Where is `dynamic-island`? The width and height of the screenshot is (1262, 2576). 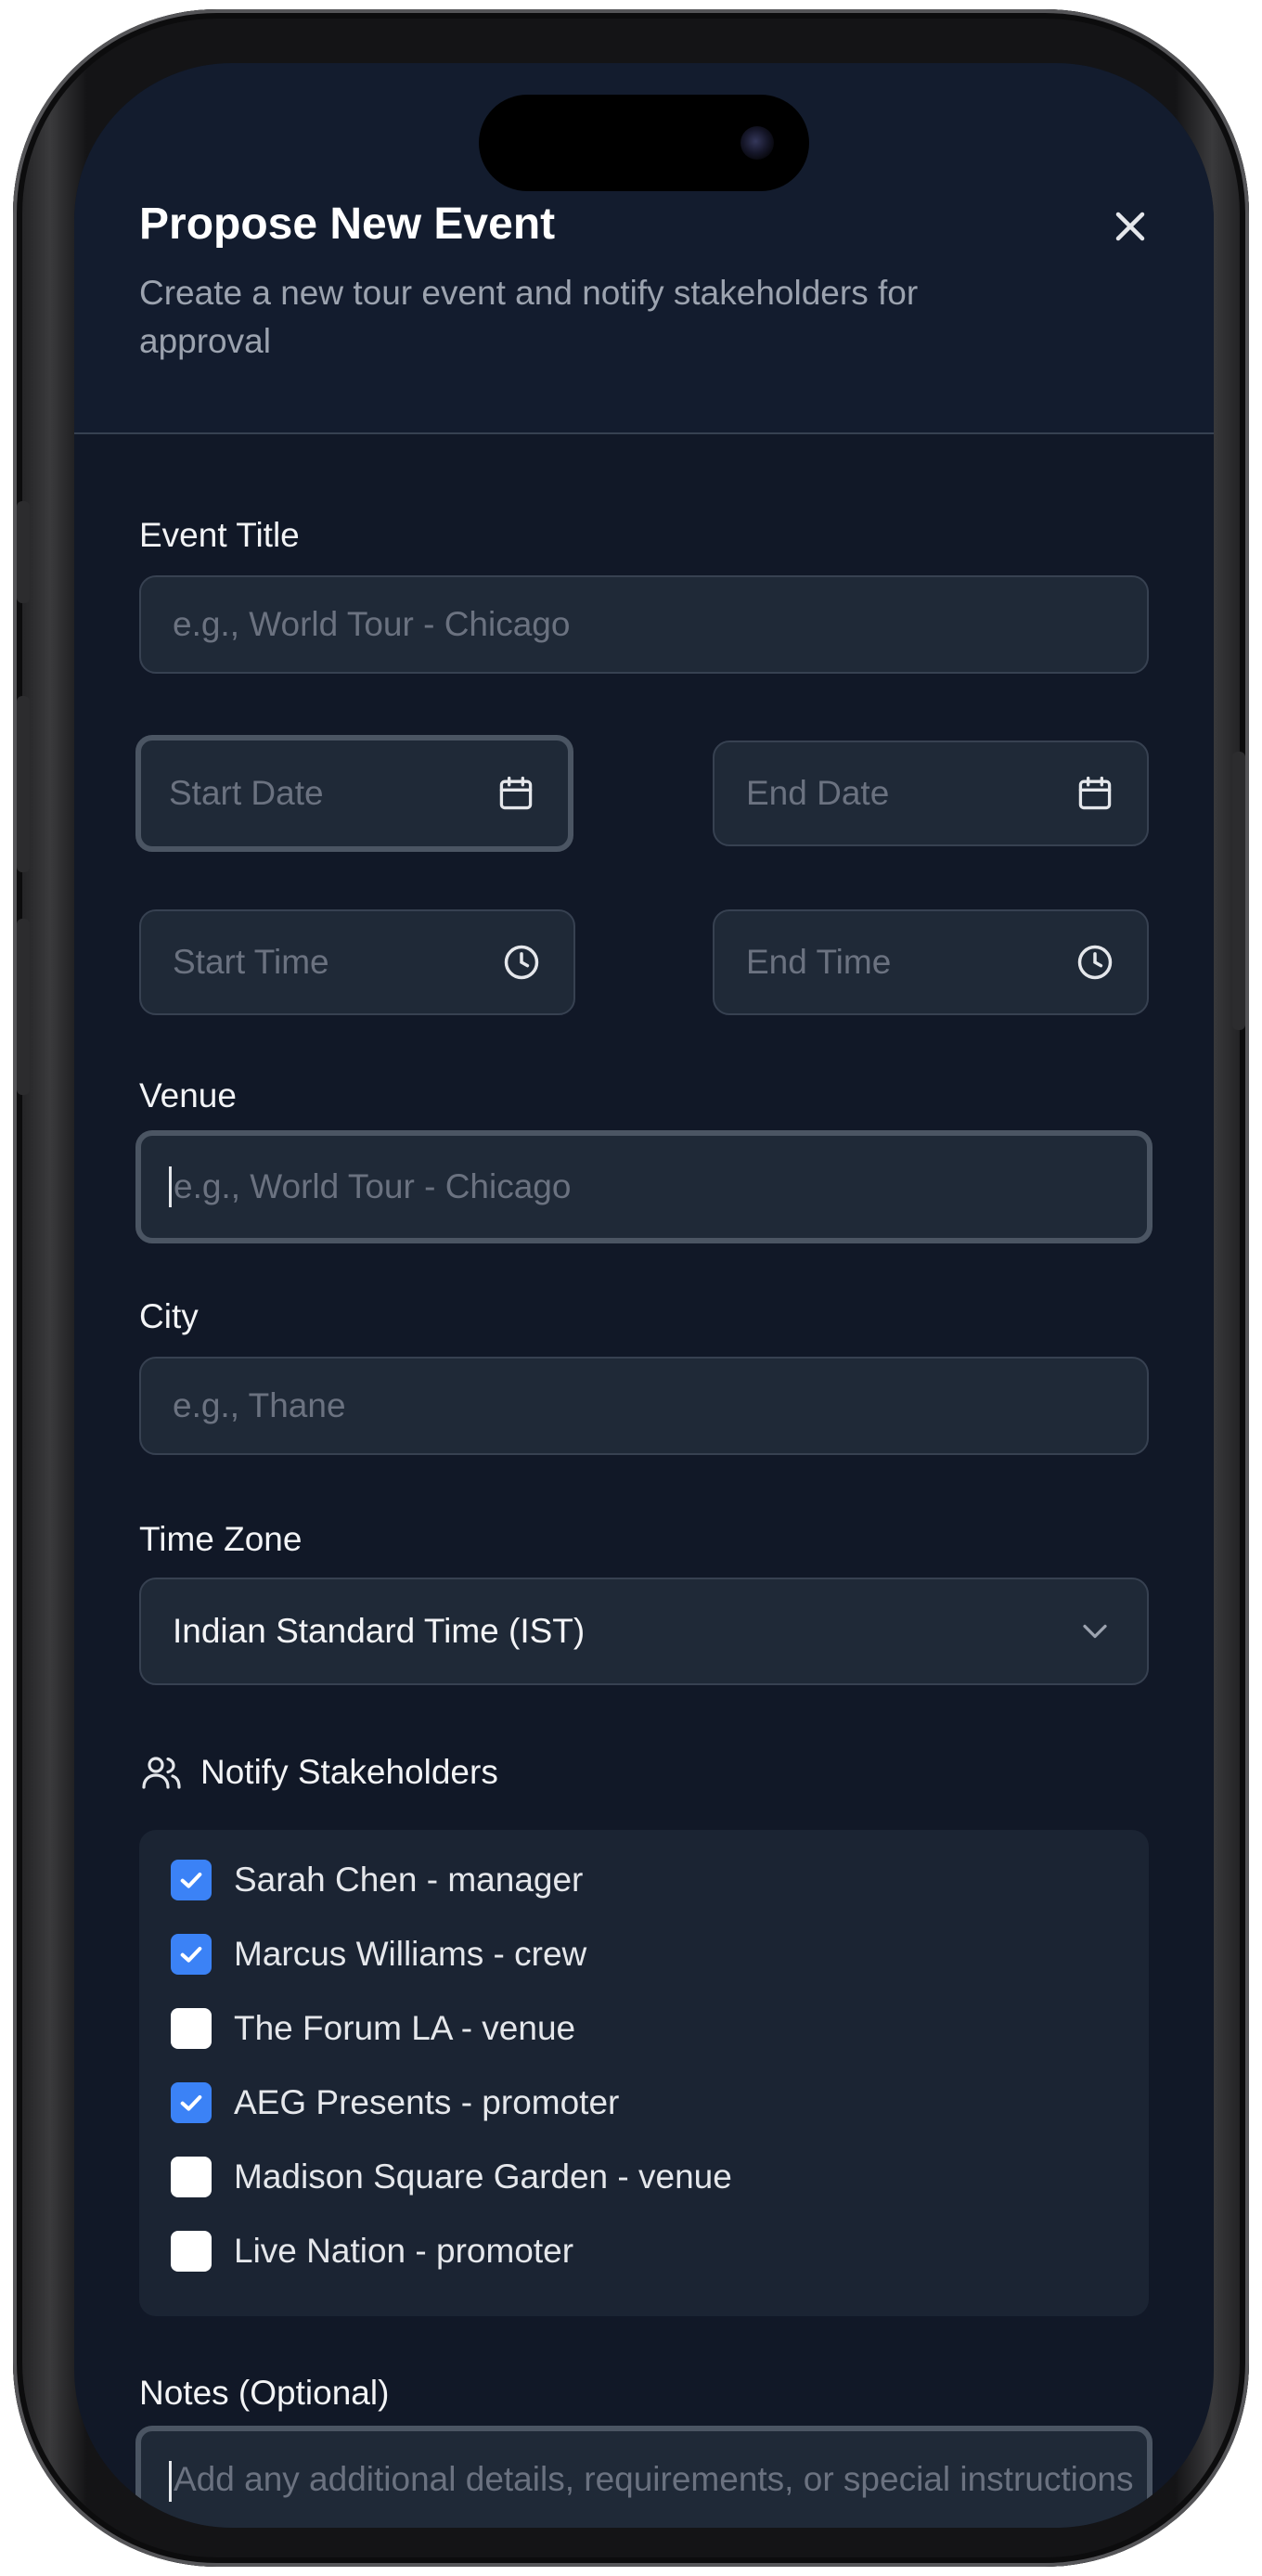
dynamic-island is located at coordinates (644, 143).